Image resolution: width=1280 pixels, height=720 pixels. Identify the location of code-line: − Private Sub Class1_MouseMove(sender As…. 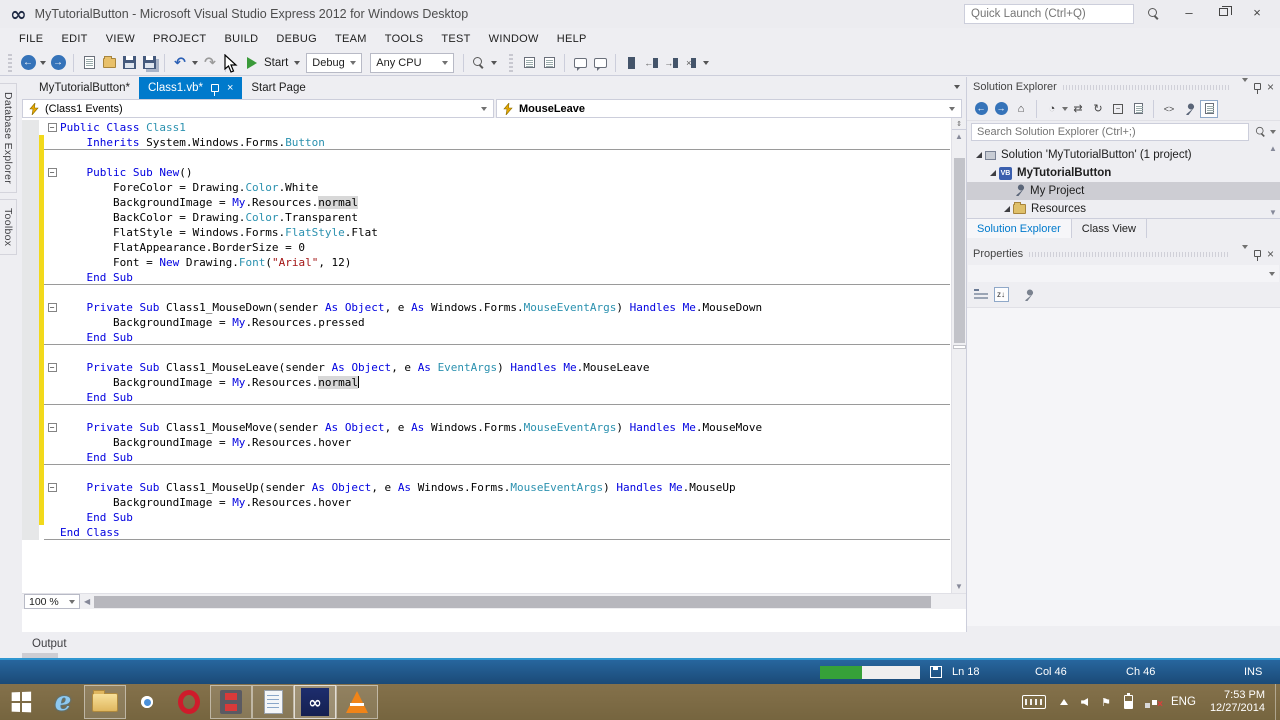
(486, 427).